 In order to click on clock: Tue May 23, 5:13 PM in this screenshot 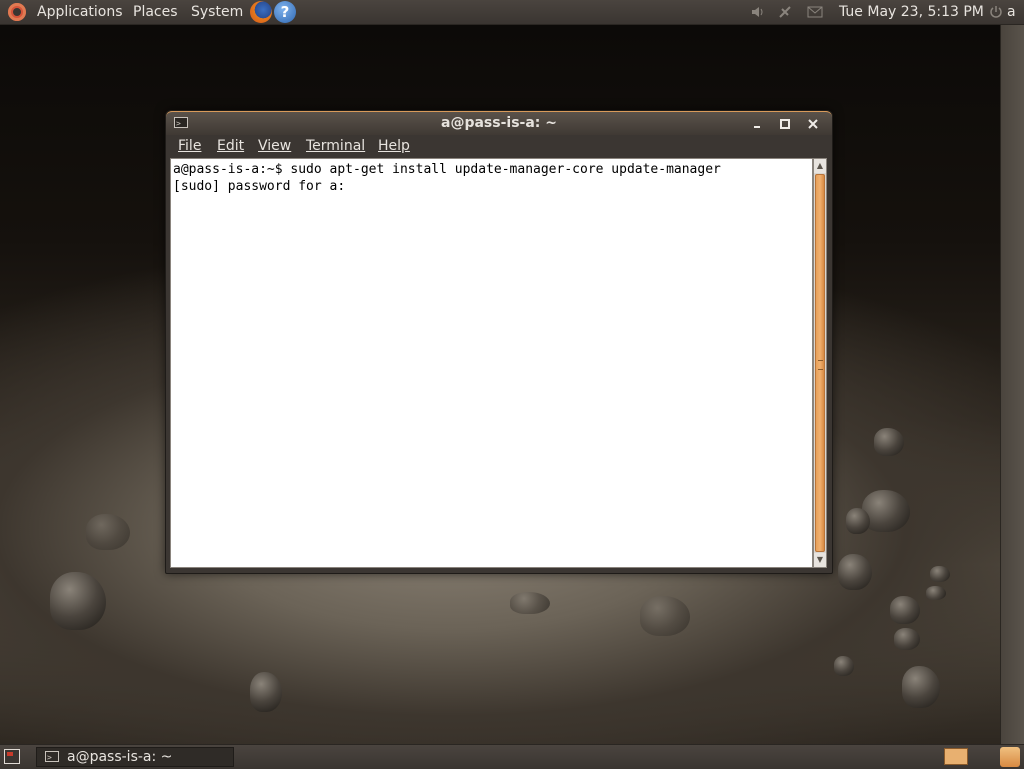, I will do `click(911, 12)`.